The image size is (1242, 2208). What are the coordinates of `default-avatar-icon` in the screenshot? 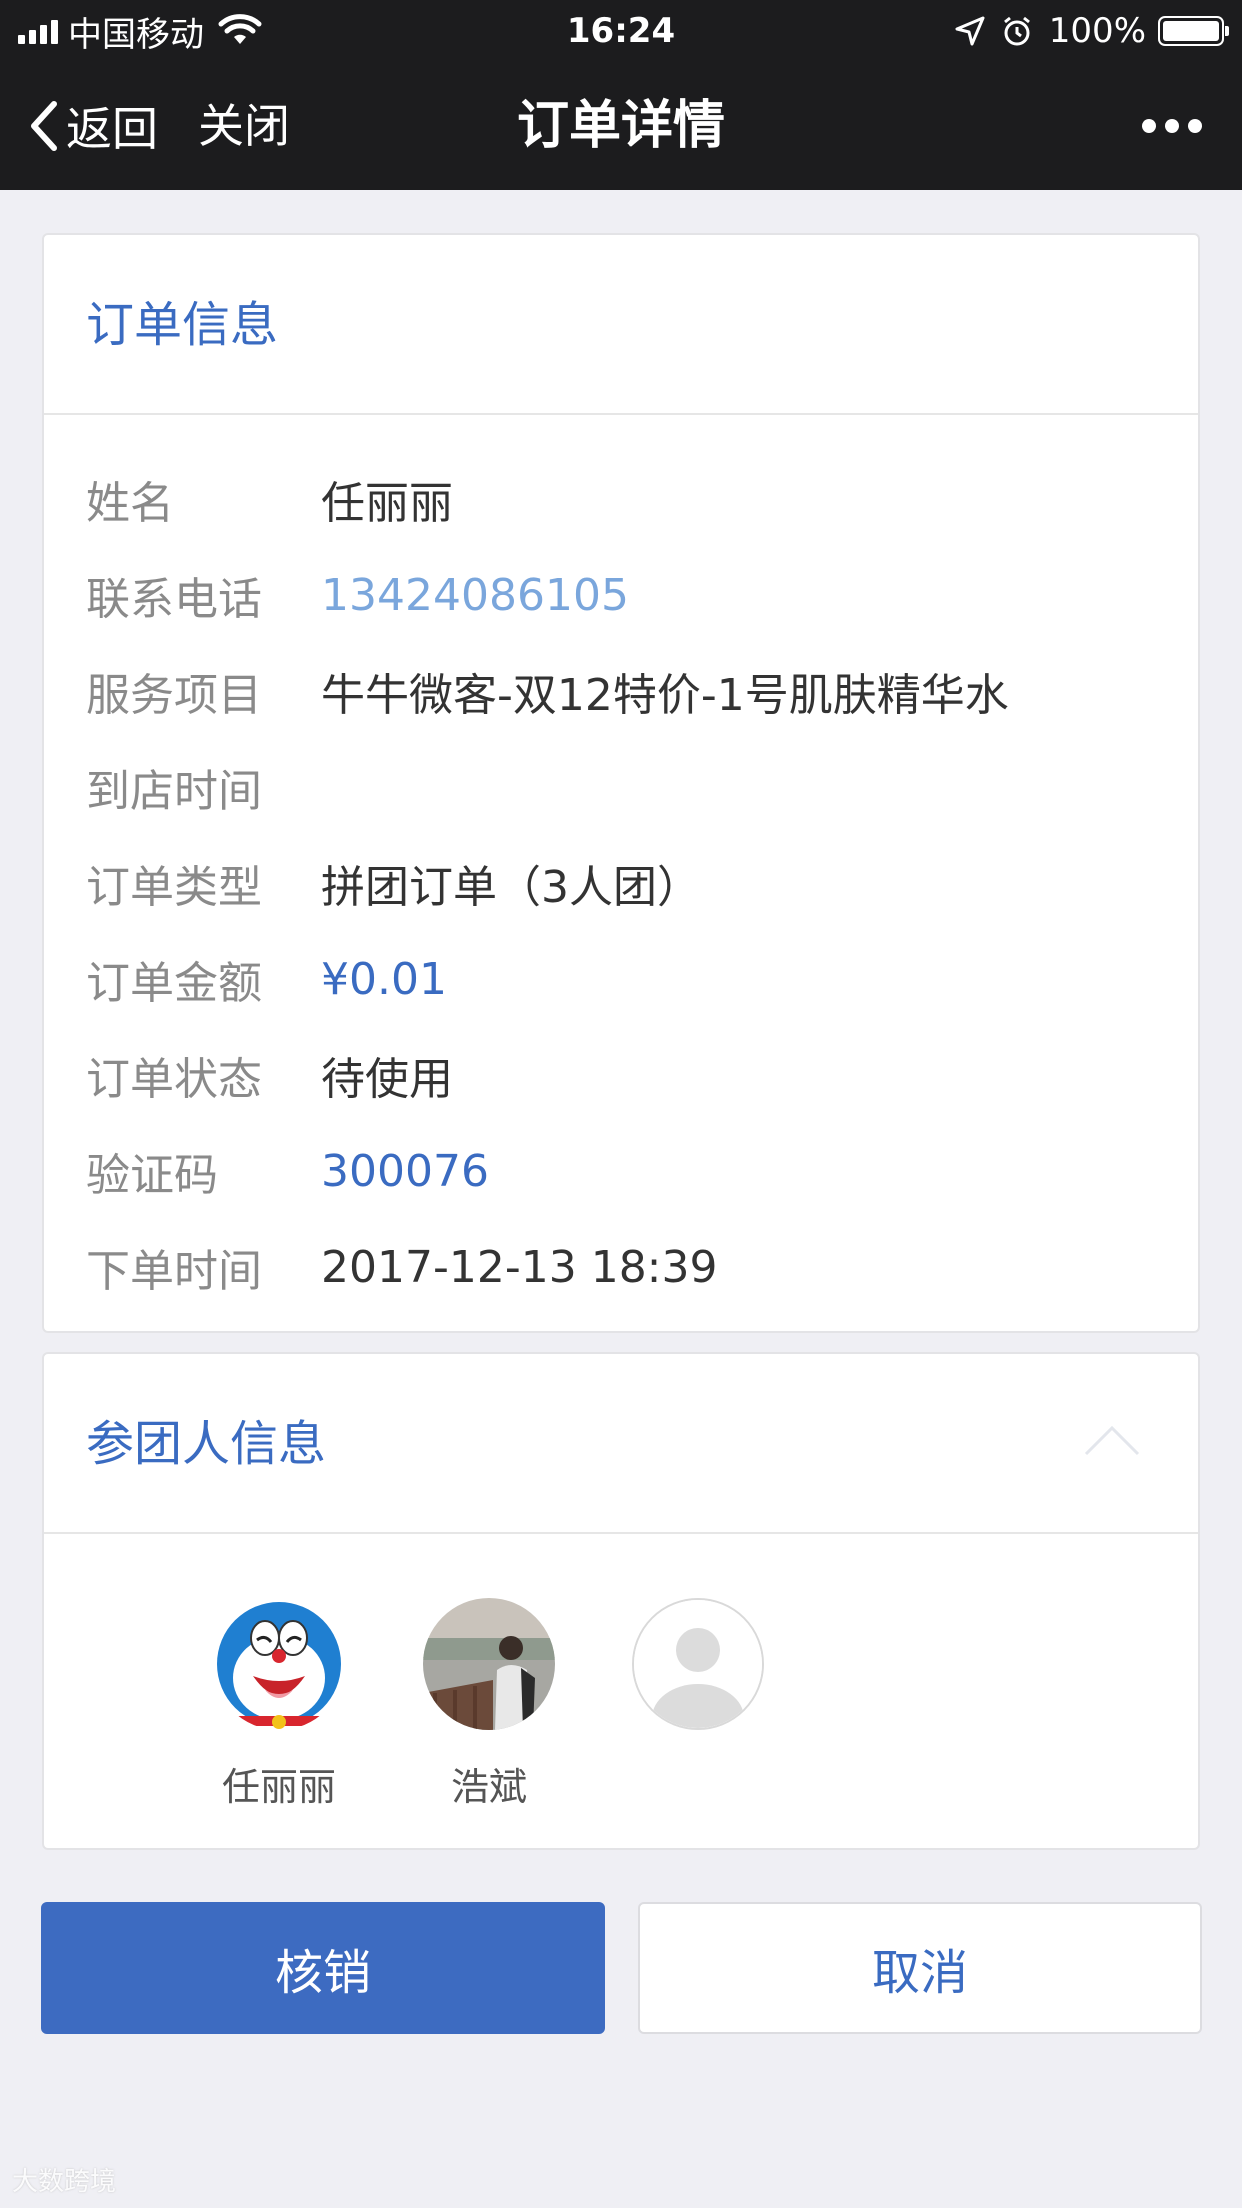 It's located at (698, 1664).